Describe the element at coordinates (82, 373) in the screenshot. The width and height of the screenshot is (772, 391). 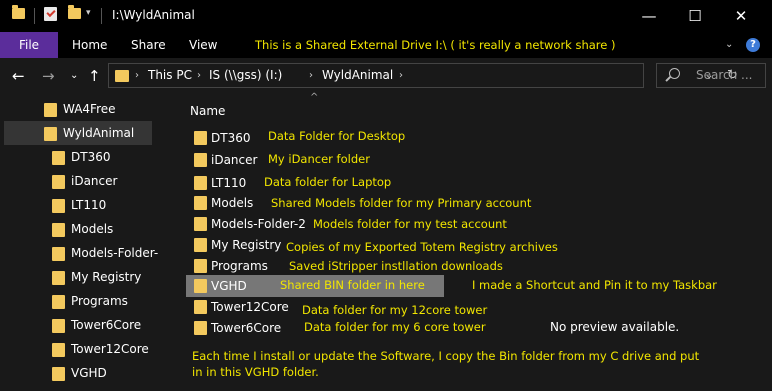
I see `sidebar-item-vghd: VGHD` at that location.